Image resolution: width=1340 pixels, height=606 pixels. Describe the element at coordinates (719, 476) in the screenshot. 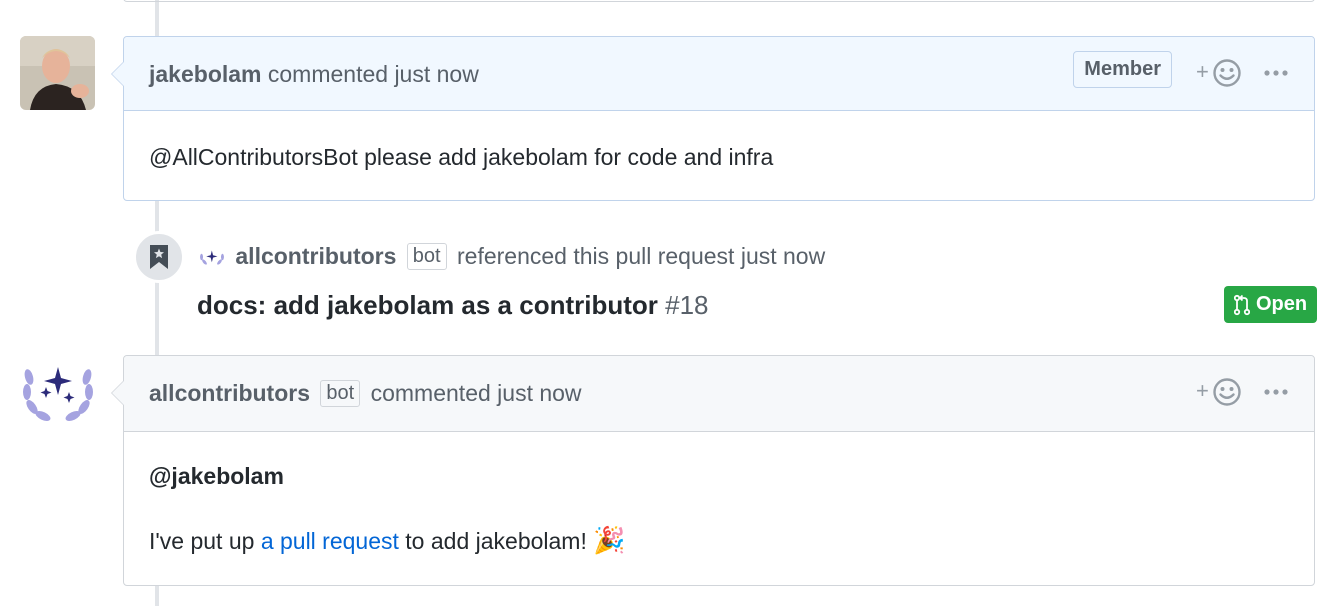

I see `user-mention: @jakebolam` at that location.